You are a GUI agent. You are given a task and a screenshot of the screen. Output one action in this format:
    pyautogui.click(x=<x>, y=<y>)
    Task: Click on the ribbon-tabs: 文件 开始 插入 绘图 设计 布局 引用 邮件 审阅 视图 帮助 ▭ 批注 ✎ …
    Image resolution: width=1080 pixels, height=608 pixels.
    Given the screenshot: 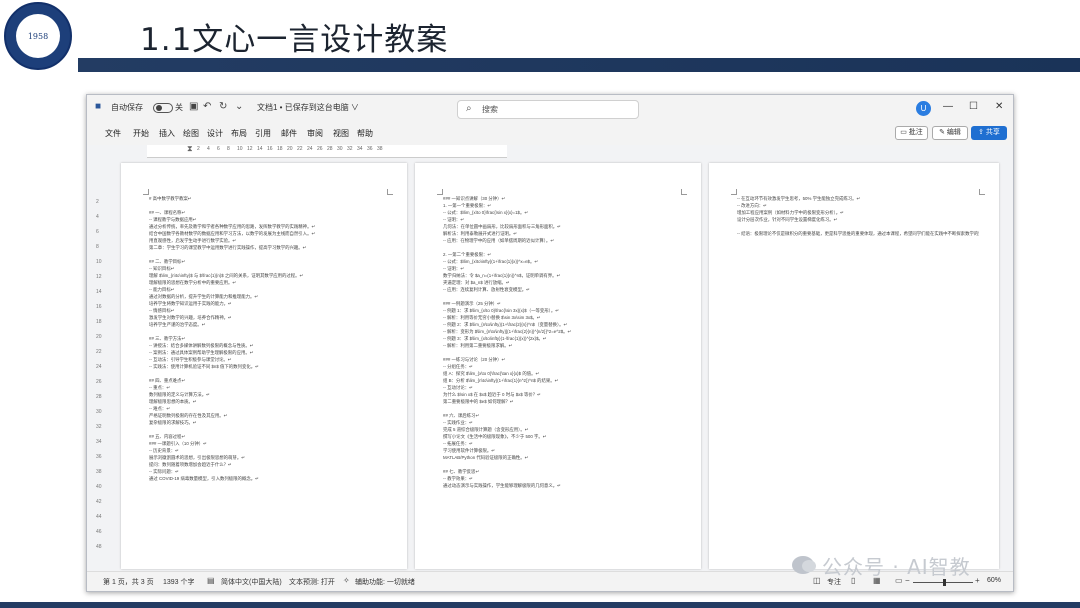 What is the action you would take?
    pyautogui.click(x=550, y=134)
    